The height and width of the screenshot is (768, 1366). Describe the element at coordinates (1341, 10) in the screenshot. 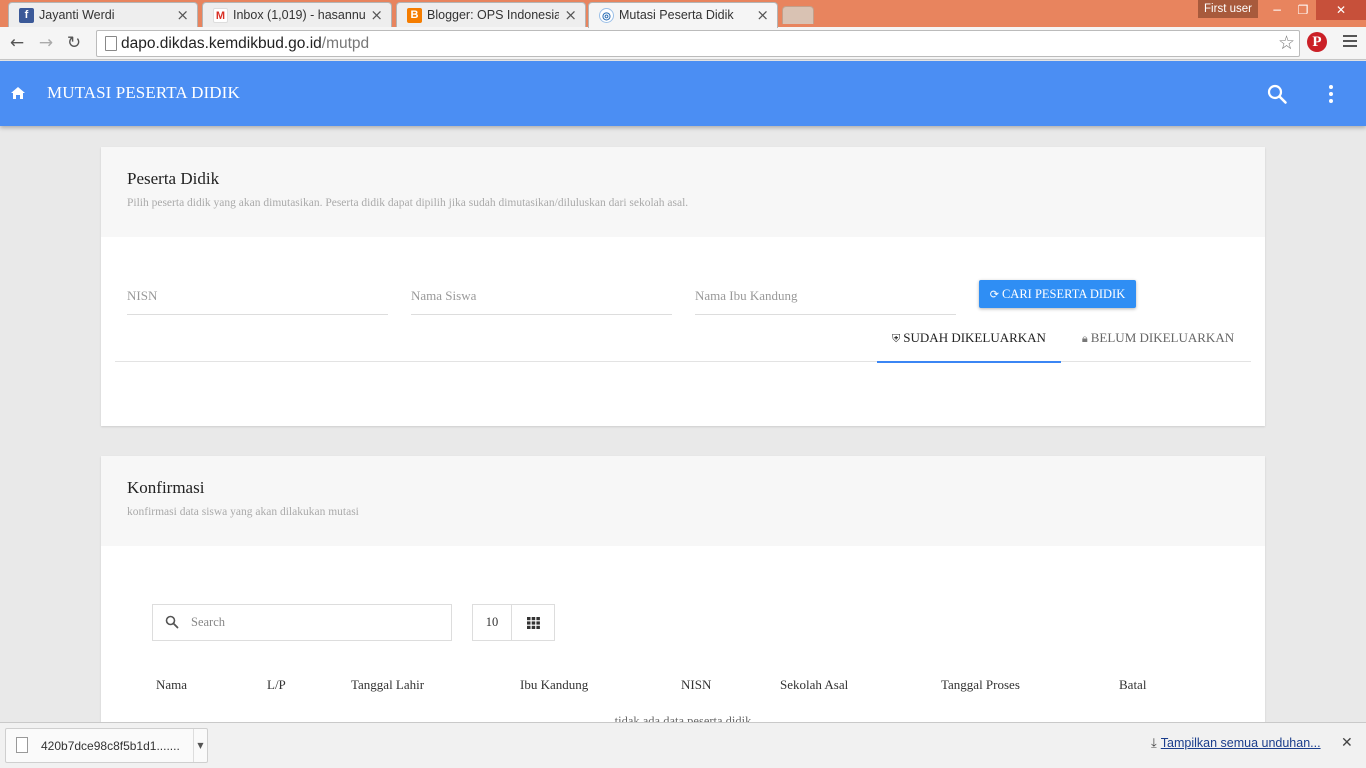

I see `window-close-icon: ✕` at that location.